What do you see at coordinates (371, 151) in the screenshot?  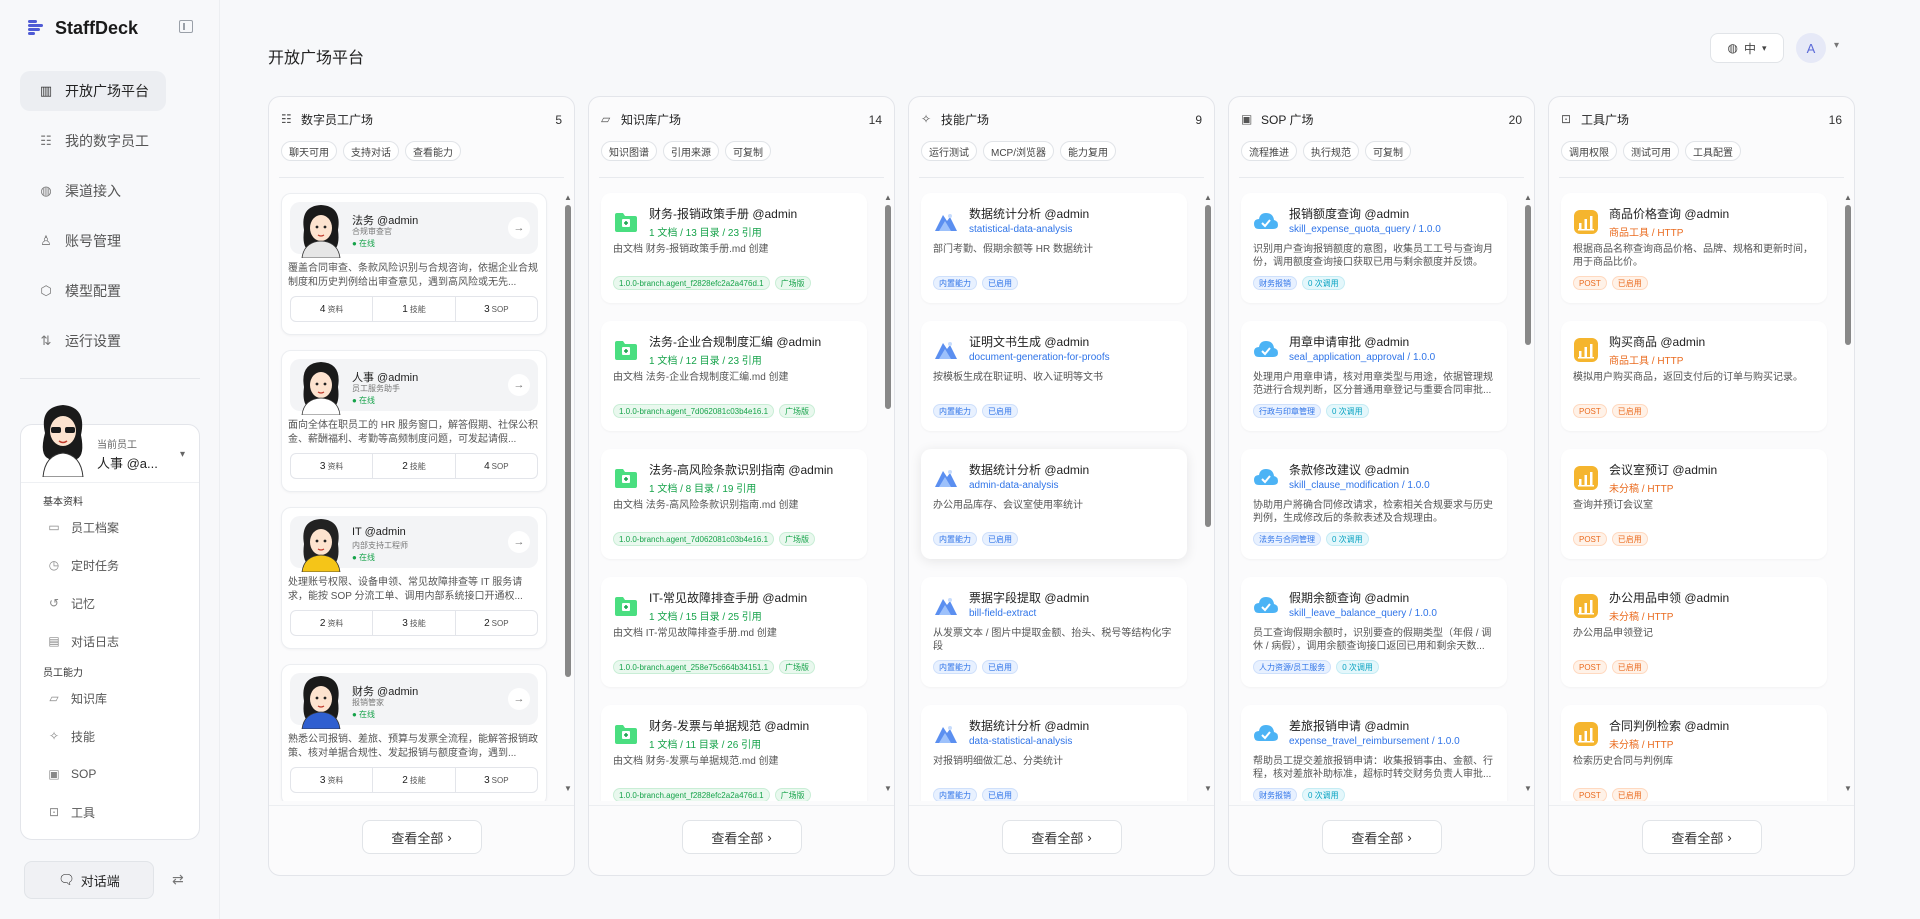 I see `filter-tag: 支持对话` at bounding box center [371, 151].